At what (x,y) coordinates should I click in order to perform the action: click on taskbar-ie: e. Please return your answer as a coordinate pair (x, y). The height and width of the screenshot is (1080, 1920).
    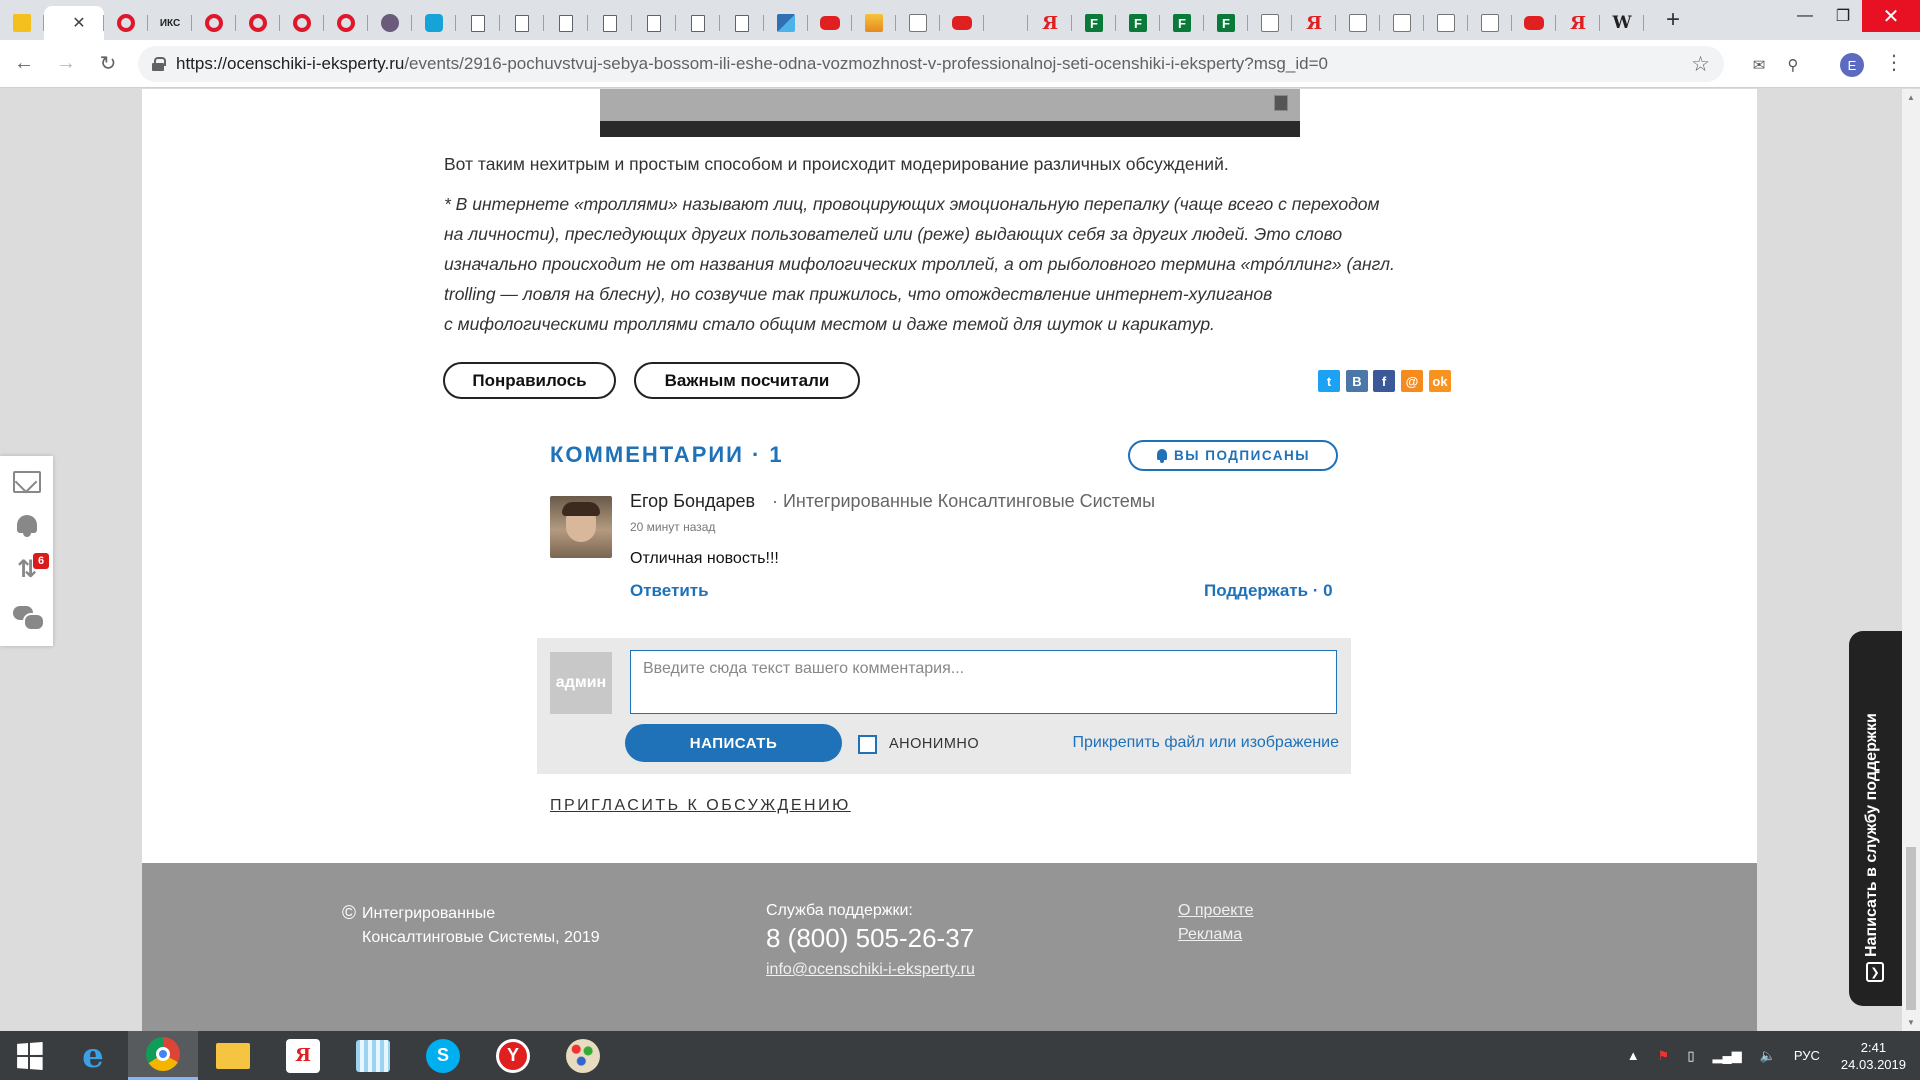
    Looking at the image, I should click on (93, 1055).